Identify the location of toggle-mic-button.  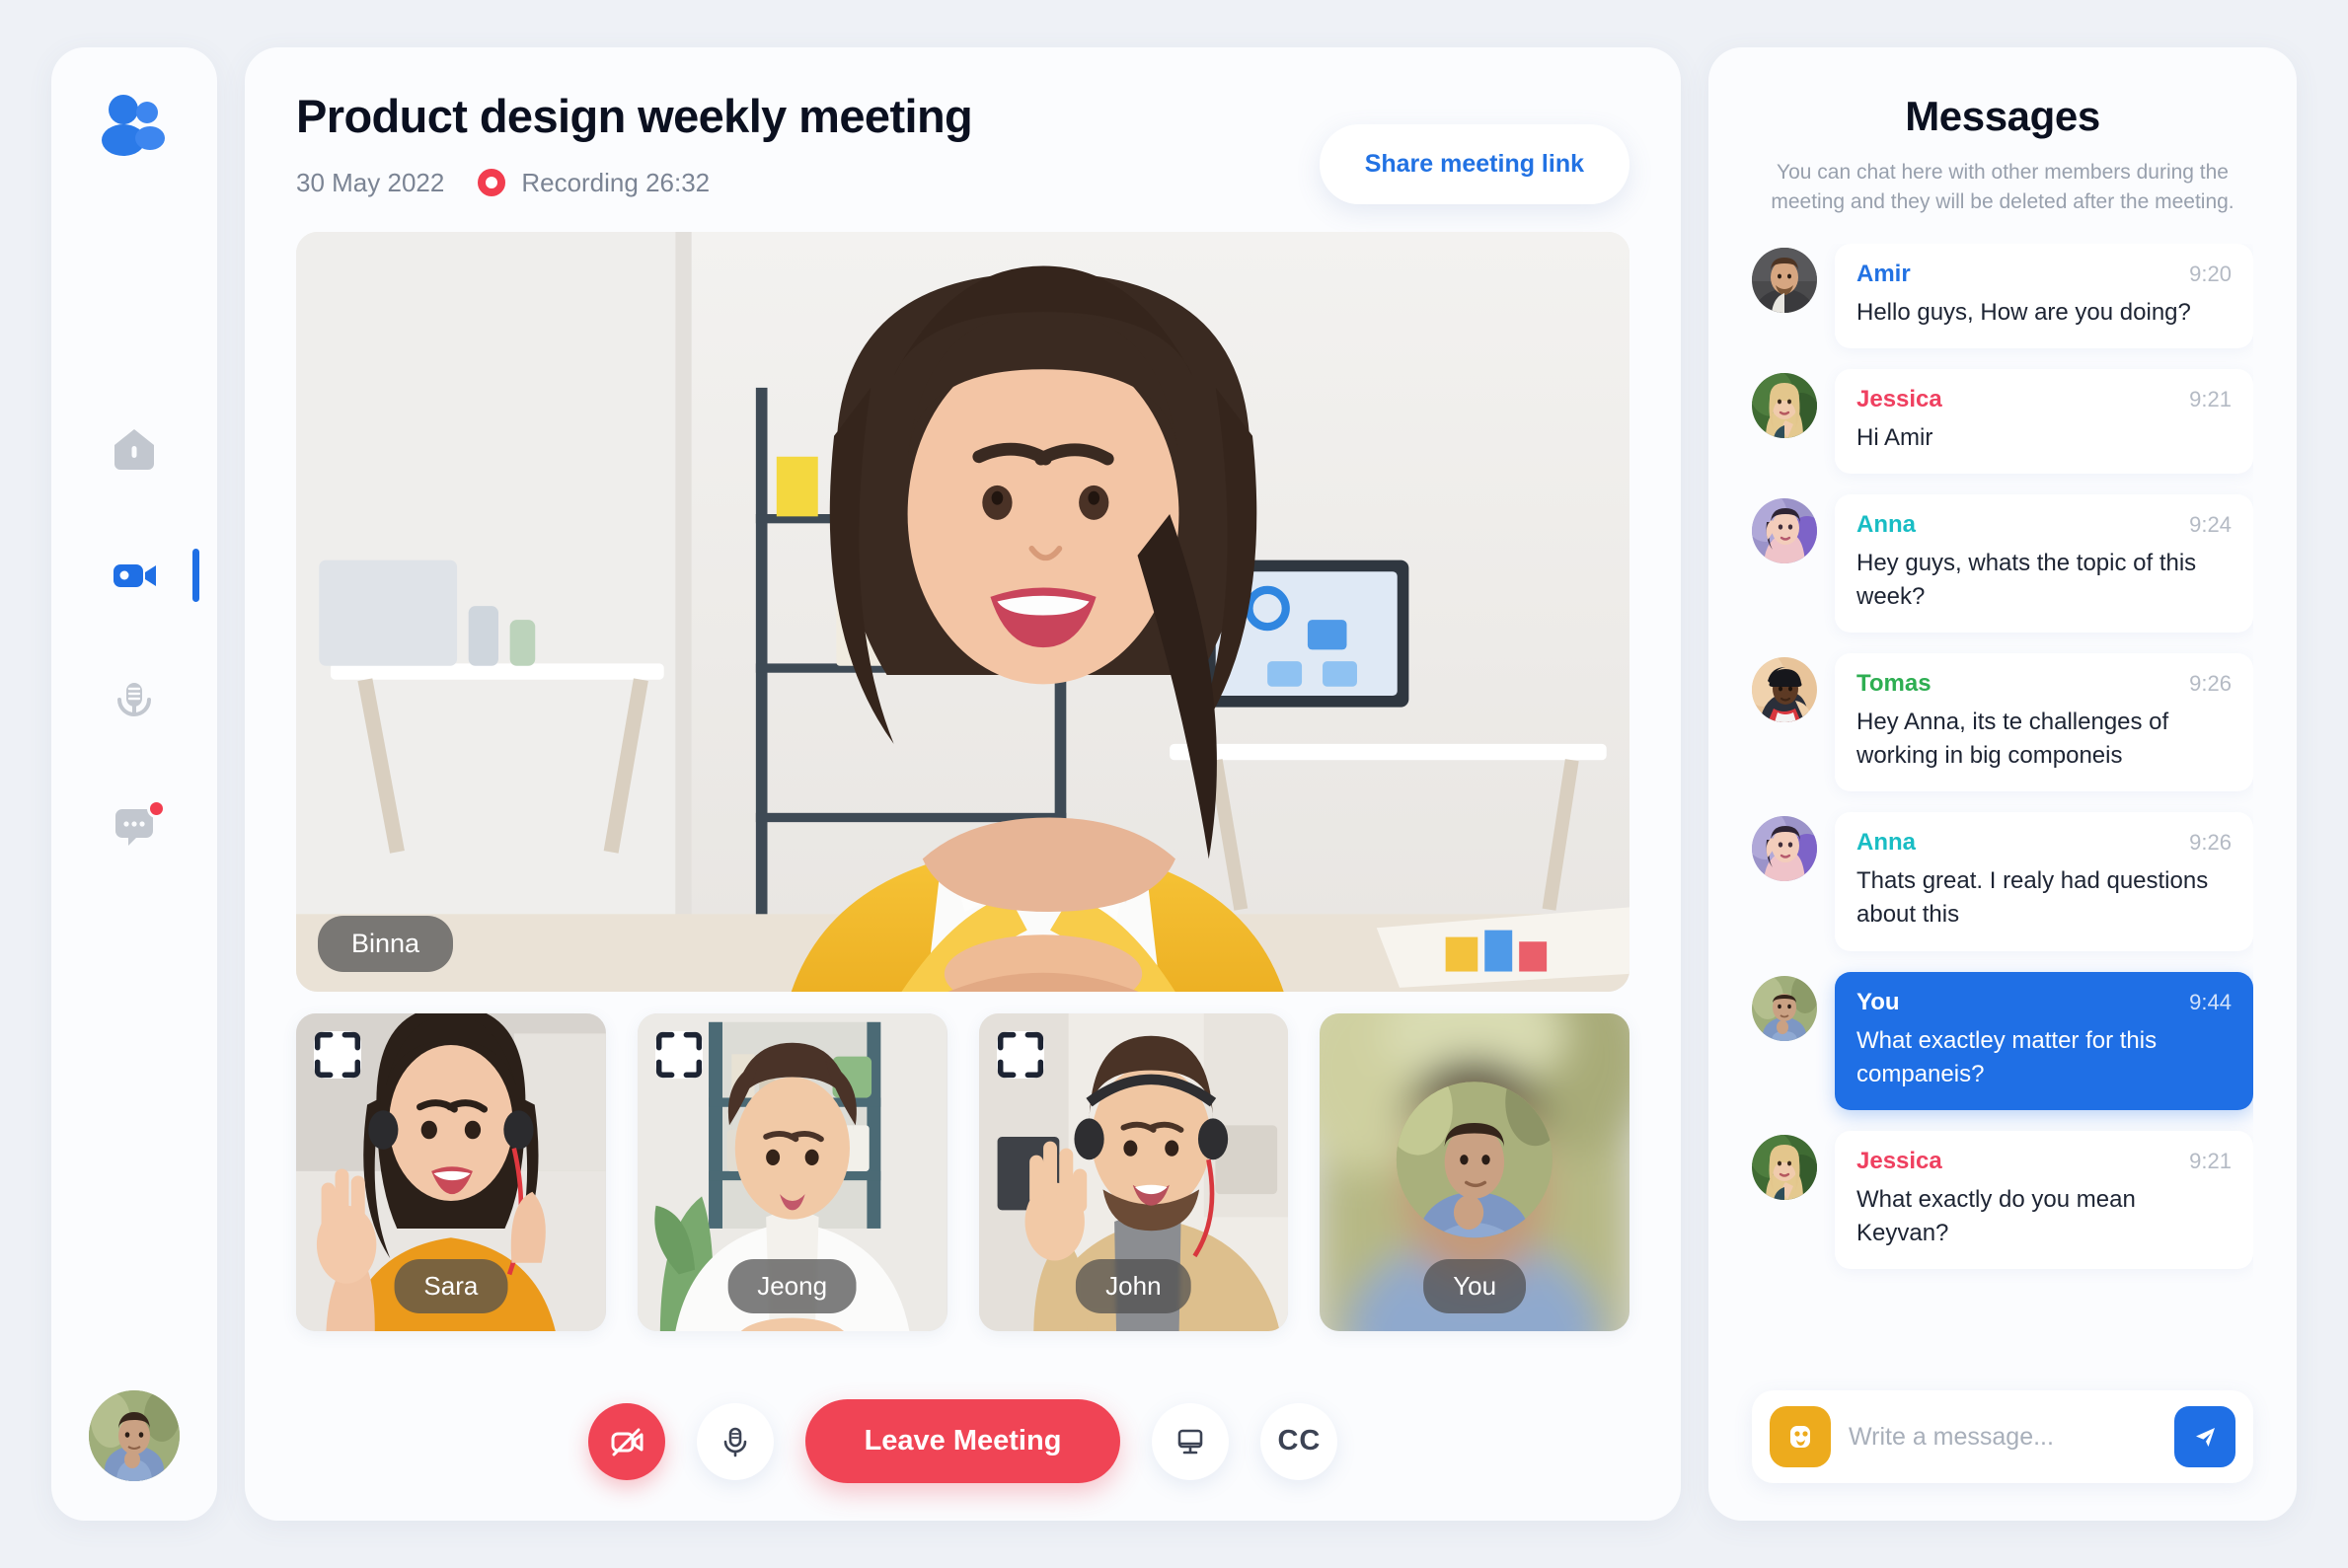
(735, 1441).